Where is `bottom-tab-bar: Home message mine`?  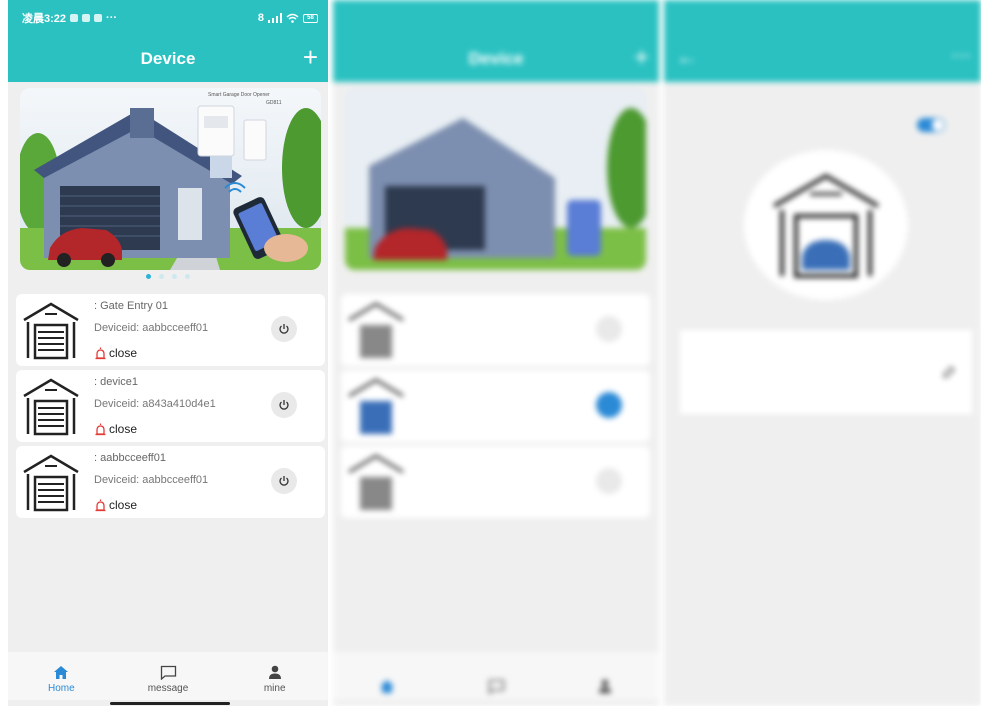
bottom-tab-bar: Home message mine is located at coordinates (168, 676).